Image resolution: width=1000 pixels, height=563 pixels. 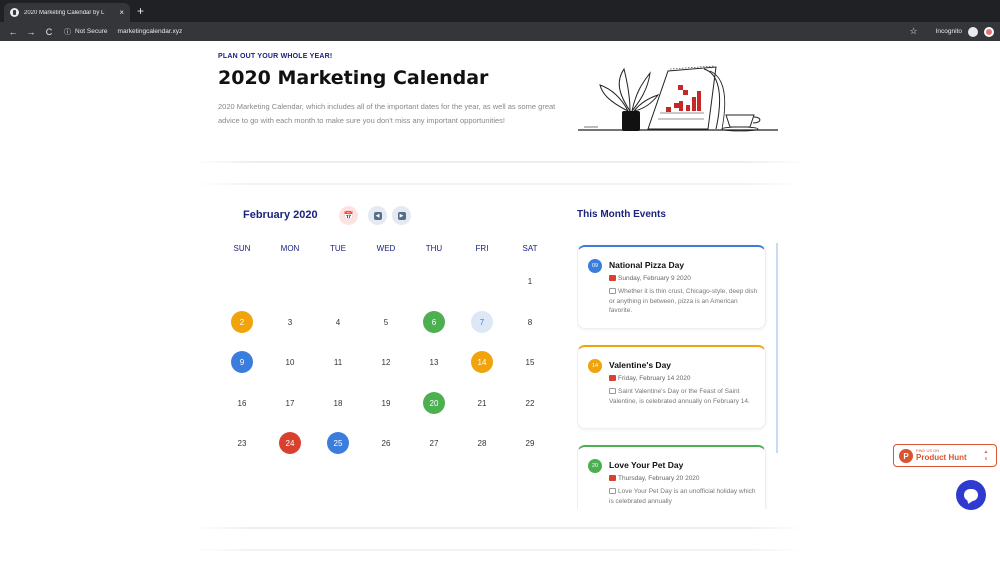 What do you see at coordinates (386, 322) in the screenshot?
I see `calendar-day: 5` at bounding box center [386, 322].